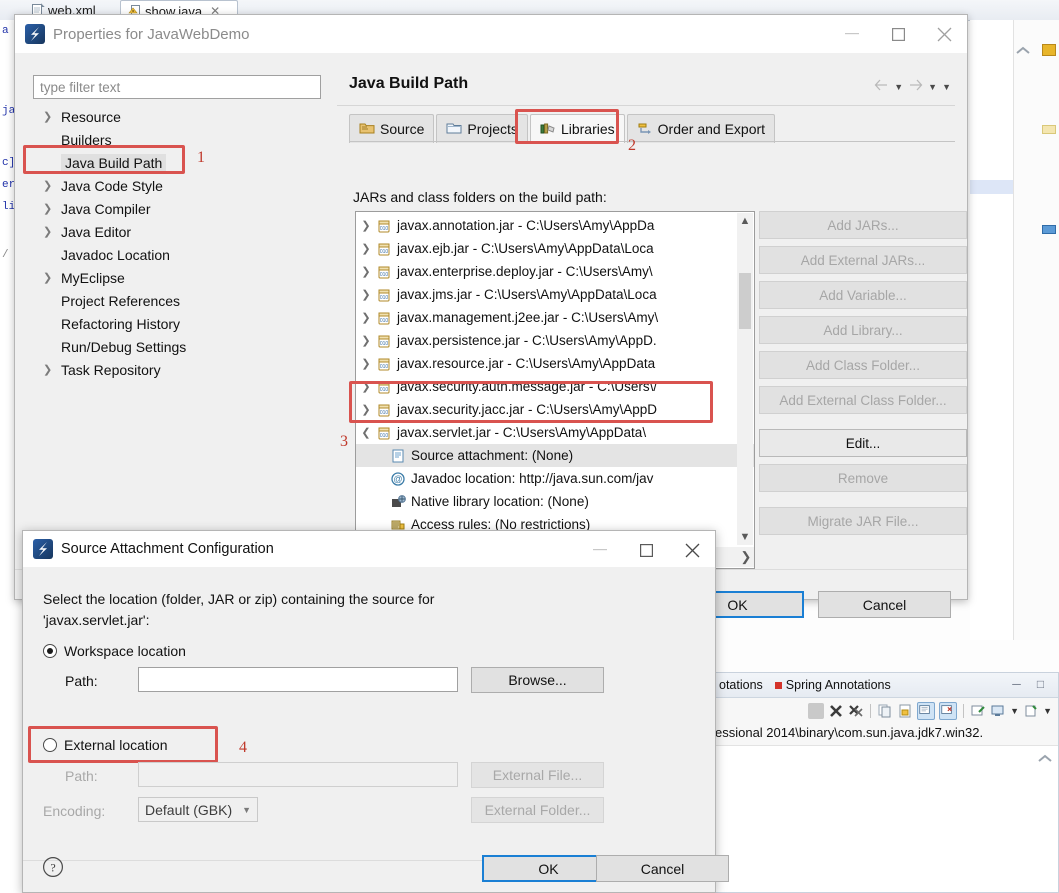 The width and height of the screenshot is (1059, 893). What do you see at coordinates (183, 369) in the screenshot?
I see `sidebar-item-task-repository: ❯ Task Repository` at bounding box center [183, 369].